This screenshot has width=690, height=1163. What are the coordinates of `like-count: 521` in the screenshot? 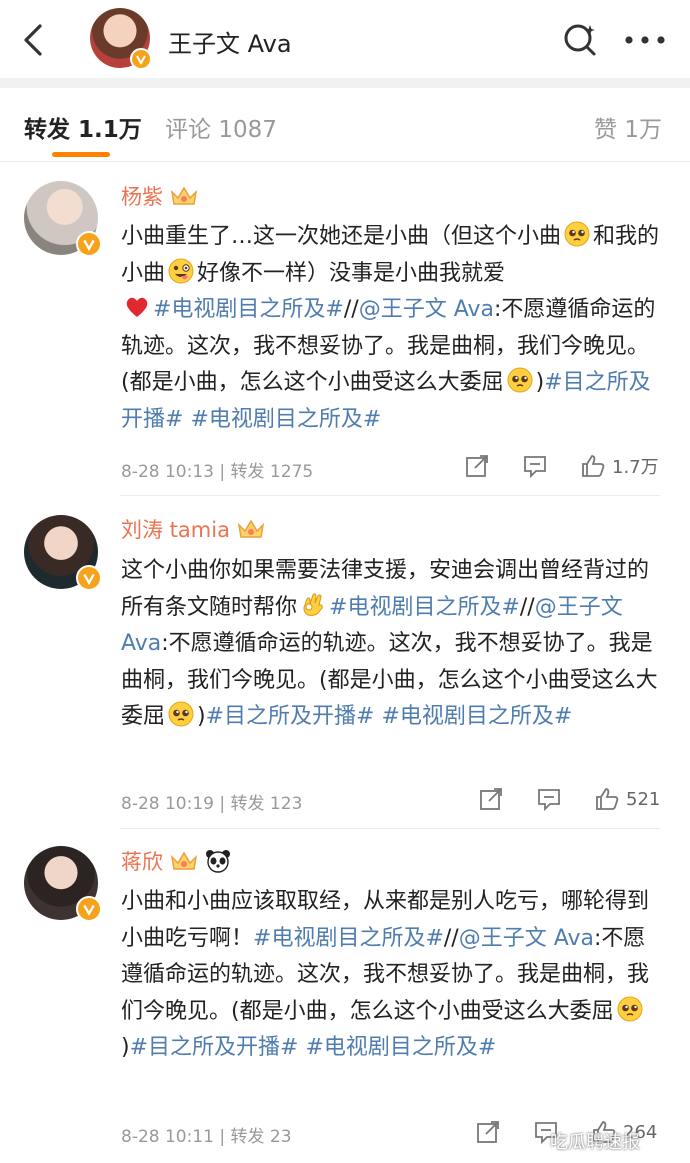 It's located at (643, 799).